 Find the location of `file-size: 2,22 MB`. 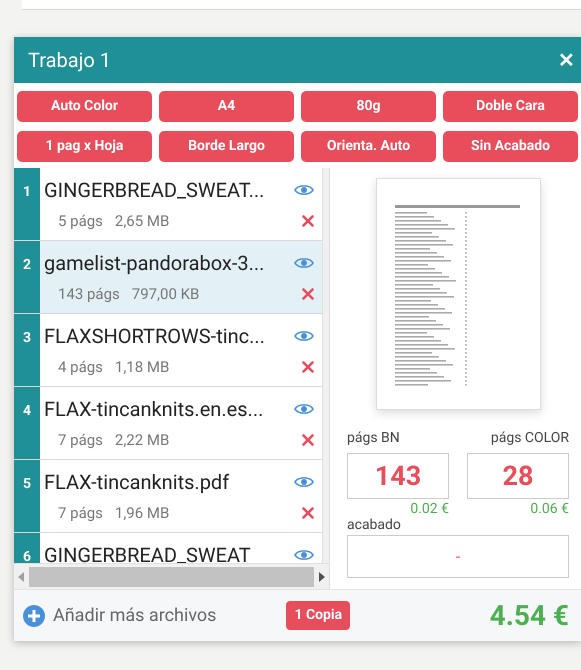

file-size: 2,22 MB is located at coordinates (142, 440).